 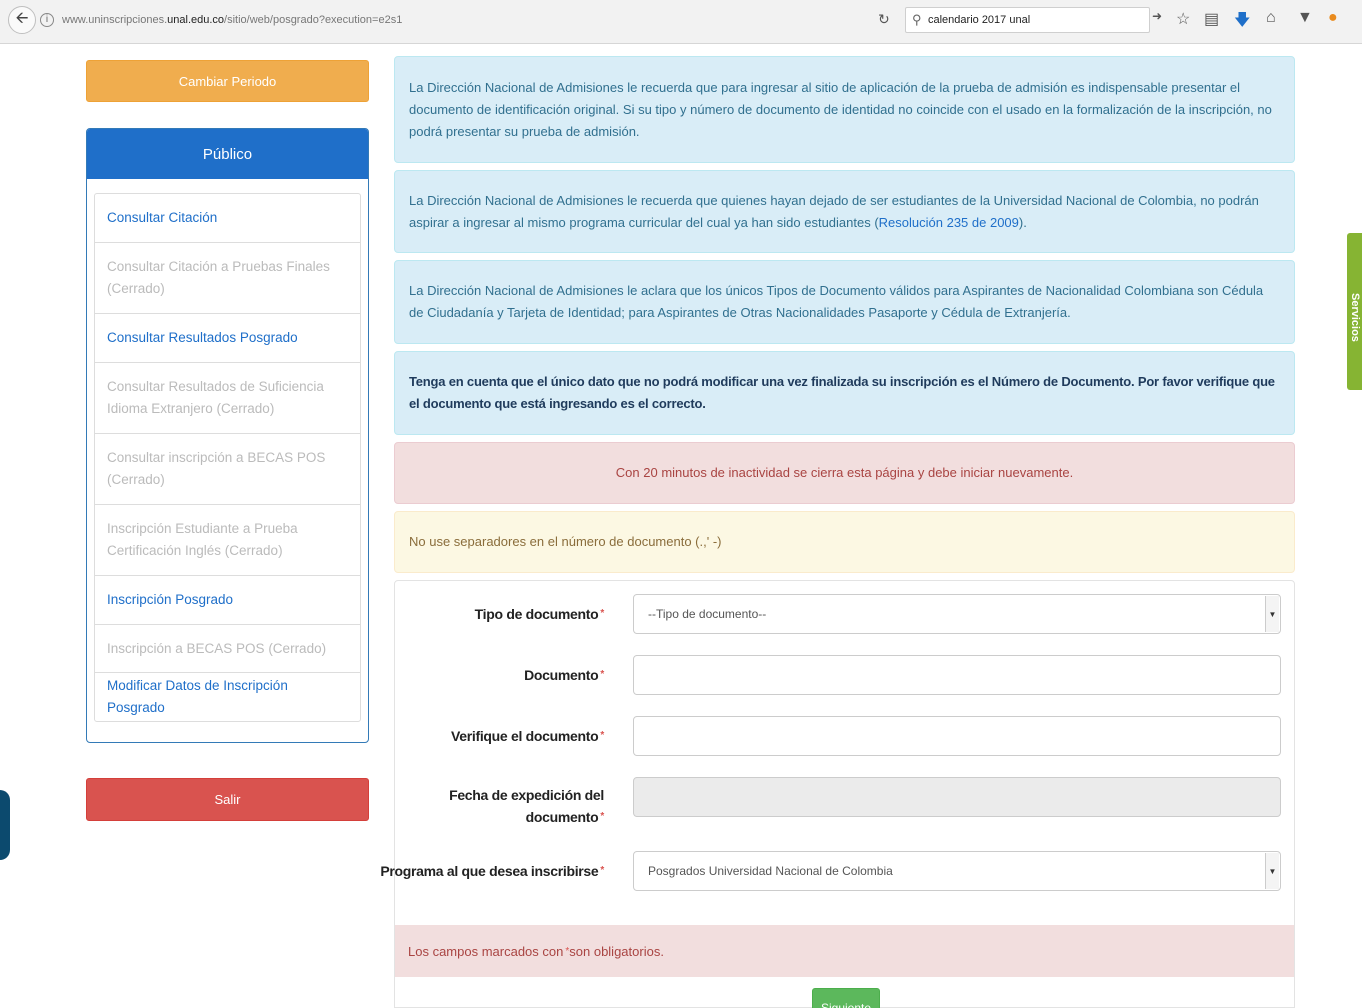 I want to click on fecha-expedicion-label-line1: Fecha de expedición del, so click(x=526, y=795).